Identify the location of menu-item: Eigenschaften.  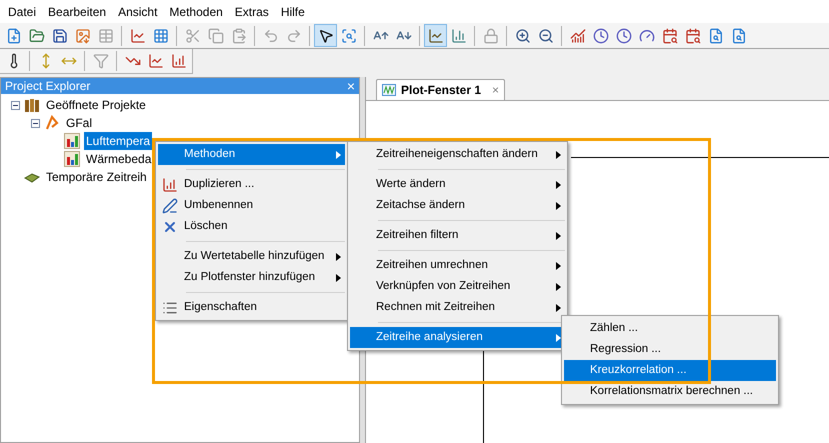
(251, 307).